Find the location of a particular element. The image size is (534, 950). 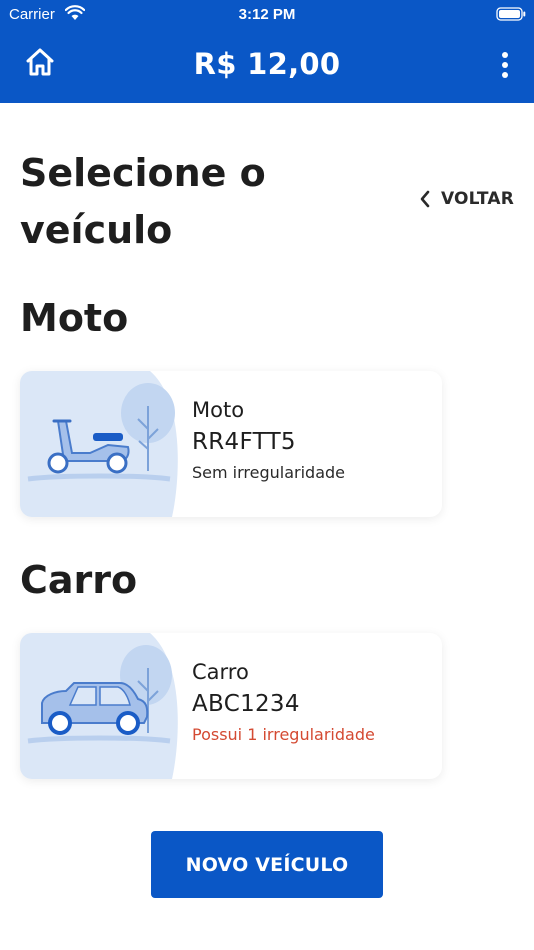

vehicle-type: Moto is located at coordinates (218, 410).